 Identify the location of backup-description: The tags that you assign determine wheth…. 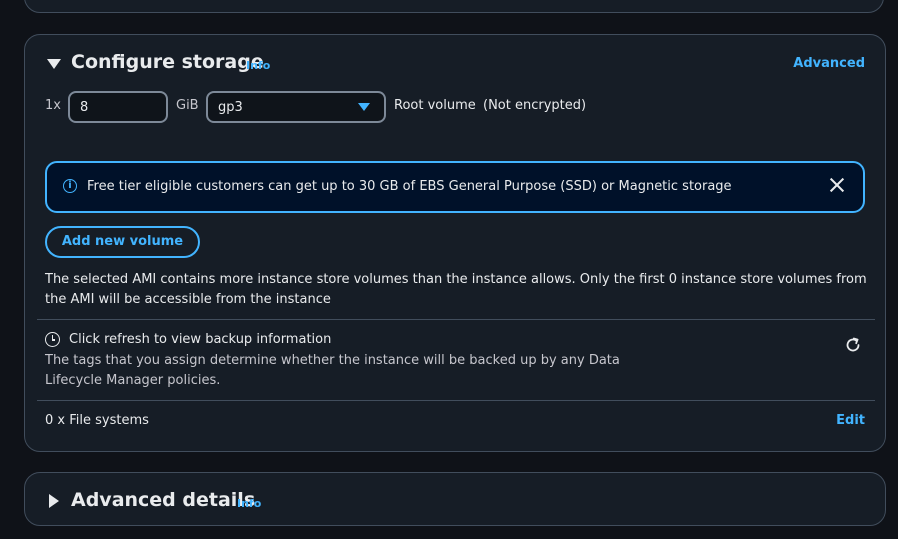
(332, 370).